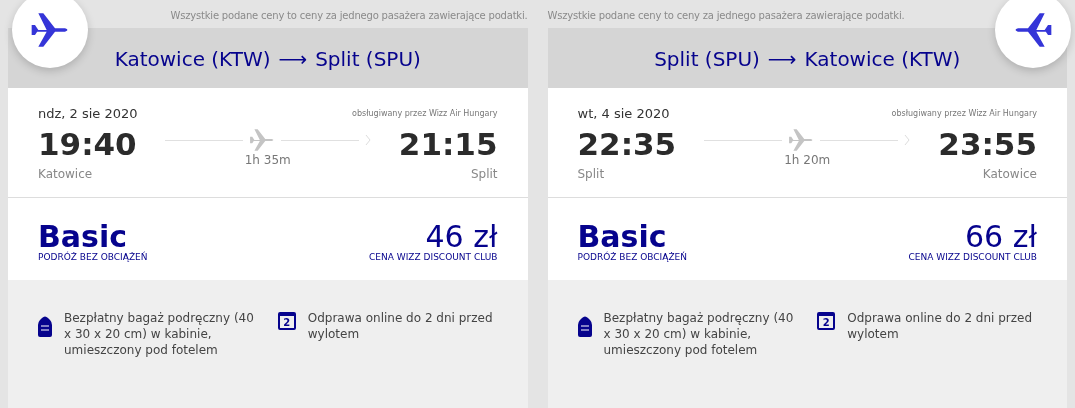  What do you see at coordinates (448, 144) in the screenshot?
I see `arrival-time: 21:15` at bounding box center [448, 144].